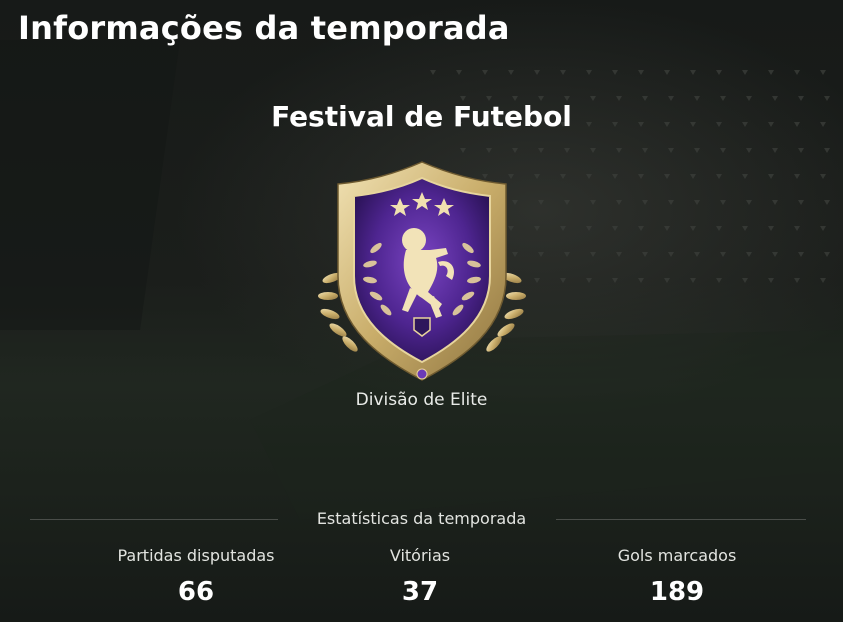 The width and height of the screenshot is (843, 622). What do you see at coordinates (421, 116) in the screenshot?
I see `season-name: Festival de Futebol` at bounding box center [421, 116].